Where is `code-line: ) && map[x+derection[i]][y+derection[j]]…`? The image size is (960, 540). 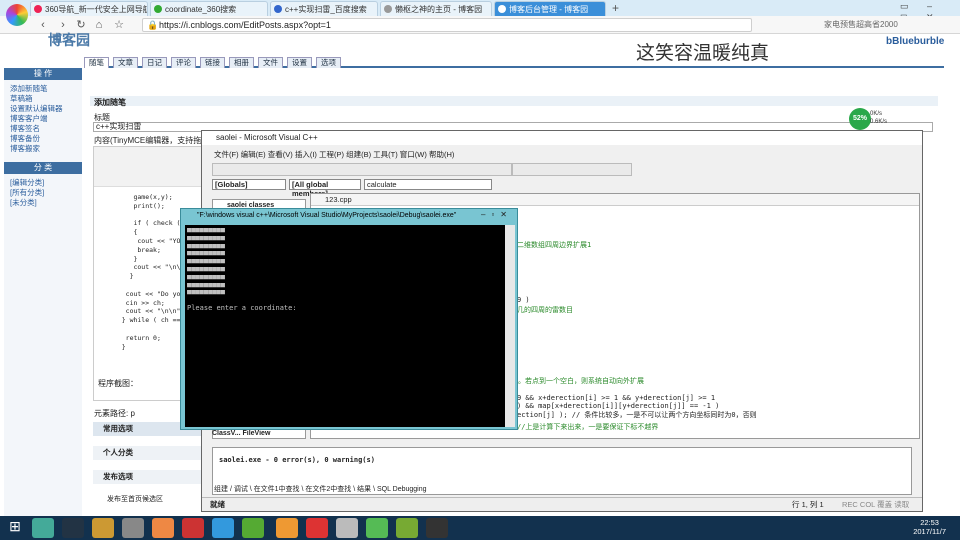
code-line: ) && map[x+derection[i]][y+derection[j]]… is located at coordinates (618, 406).